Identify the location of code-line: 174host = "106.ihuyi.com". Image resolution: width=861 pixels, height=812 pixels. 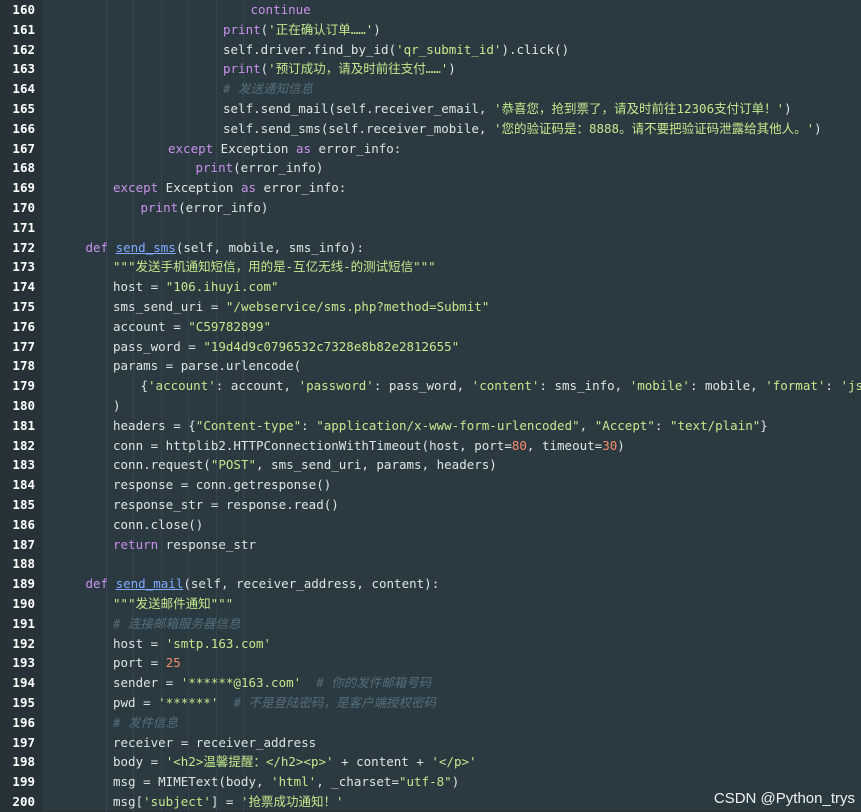
(430, 287).